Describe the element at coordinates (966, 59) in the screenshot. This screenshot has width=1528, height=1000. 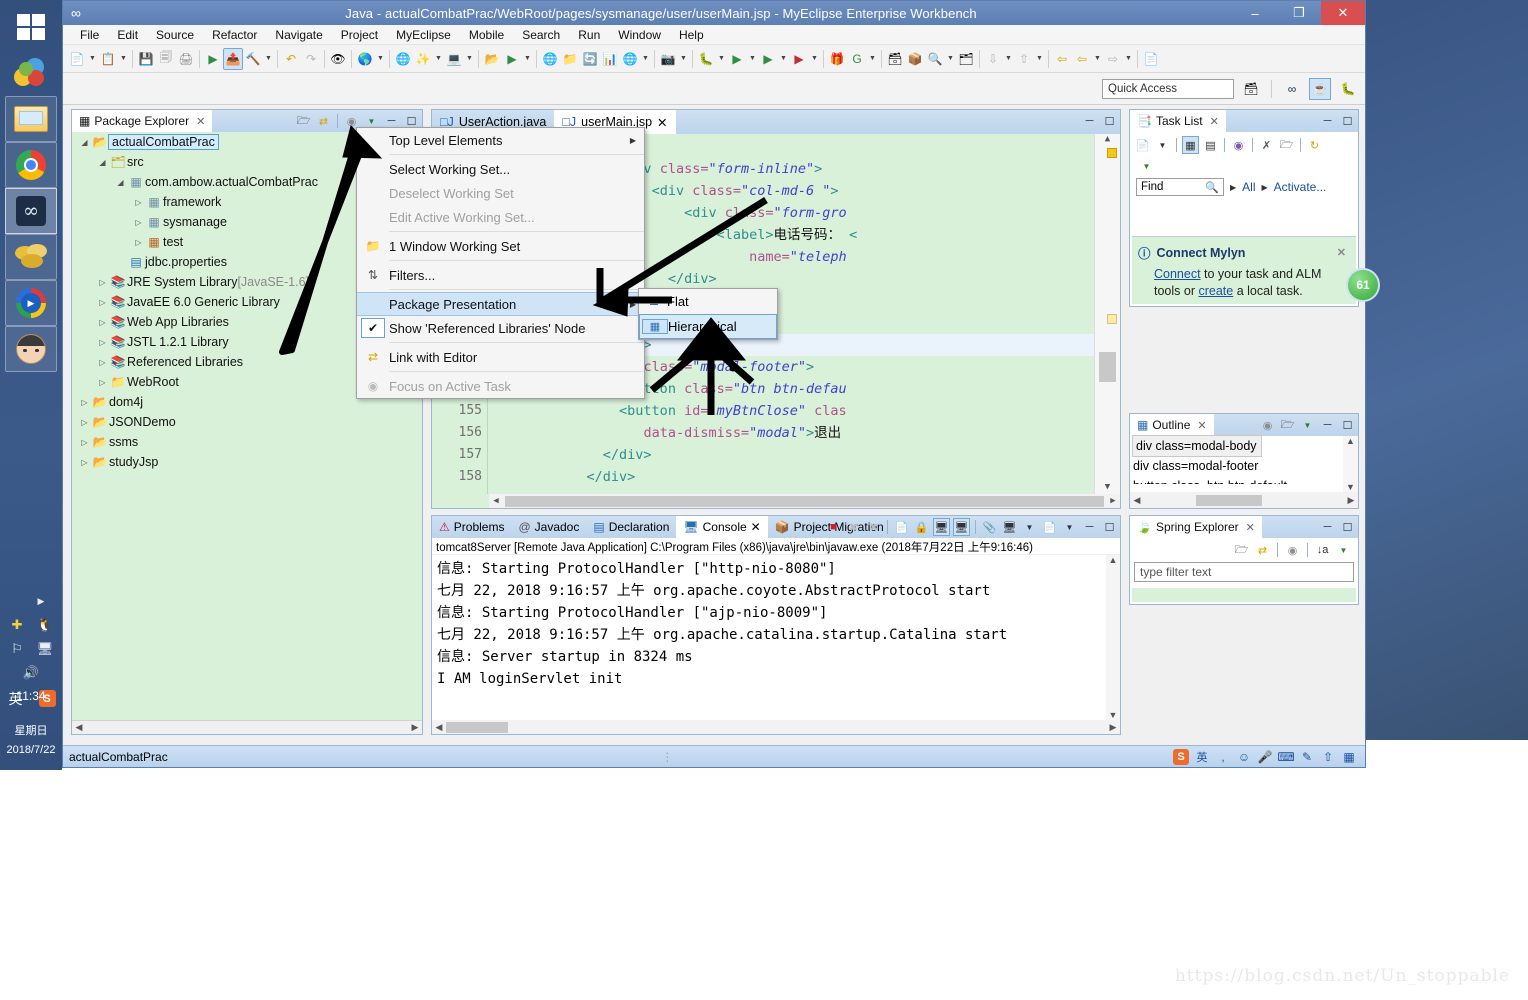
I see `open-resource-icon: 🗂` at that location.